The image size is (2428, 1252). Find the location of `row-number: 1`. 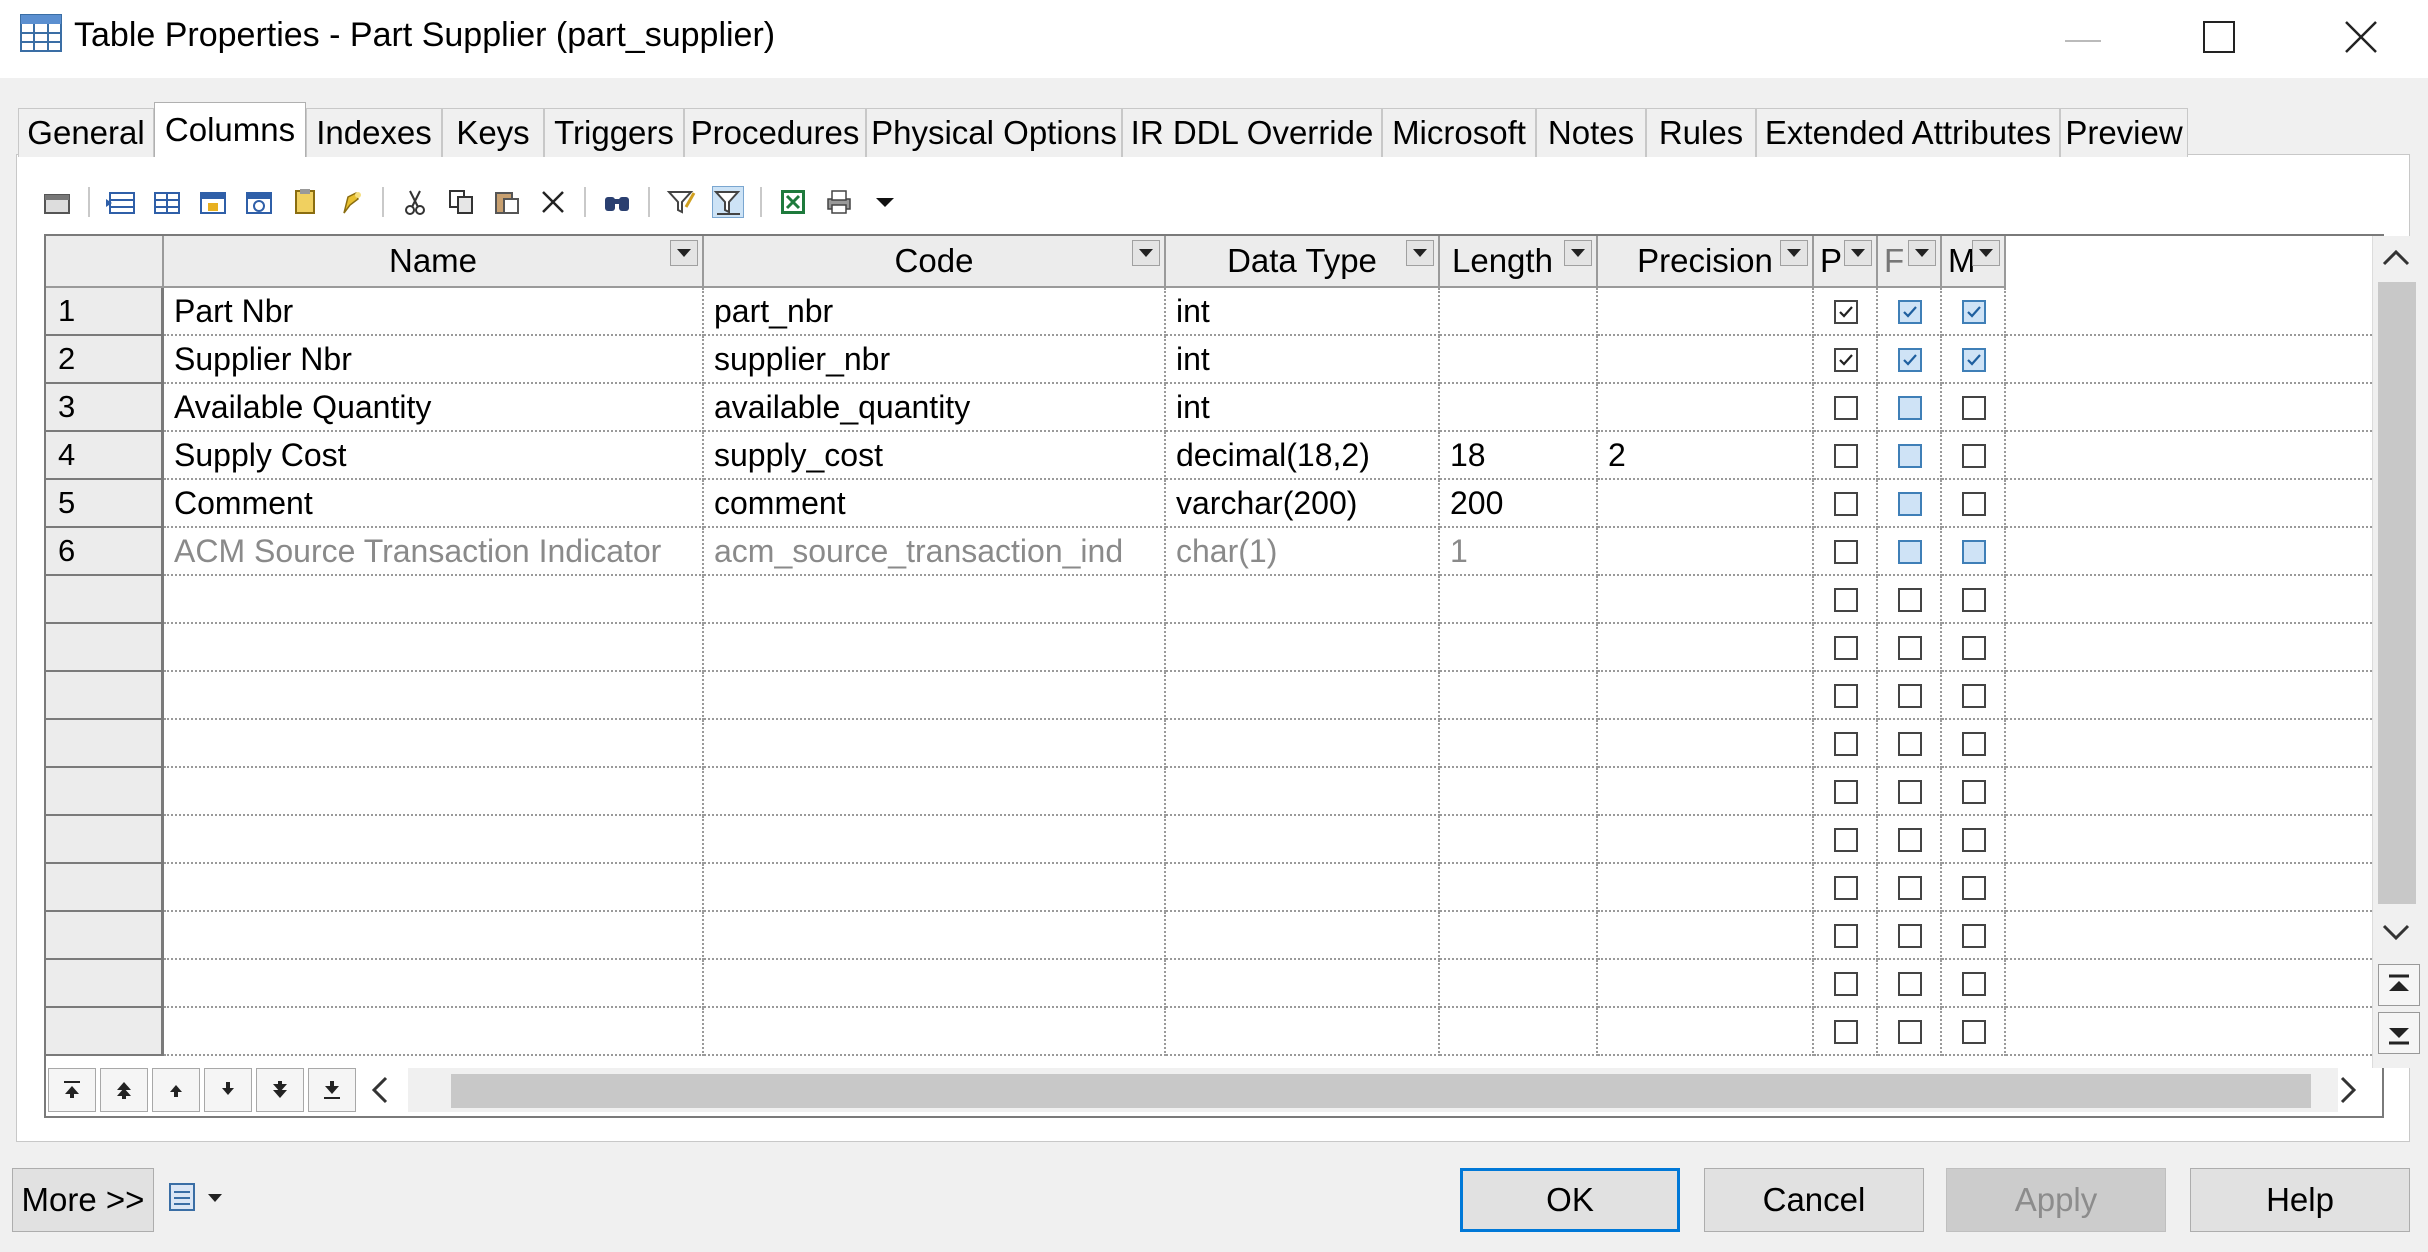

row-number: 1 is located at coordinates (105, 312).